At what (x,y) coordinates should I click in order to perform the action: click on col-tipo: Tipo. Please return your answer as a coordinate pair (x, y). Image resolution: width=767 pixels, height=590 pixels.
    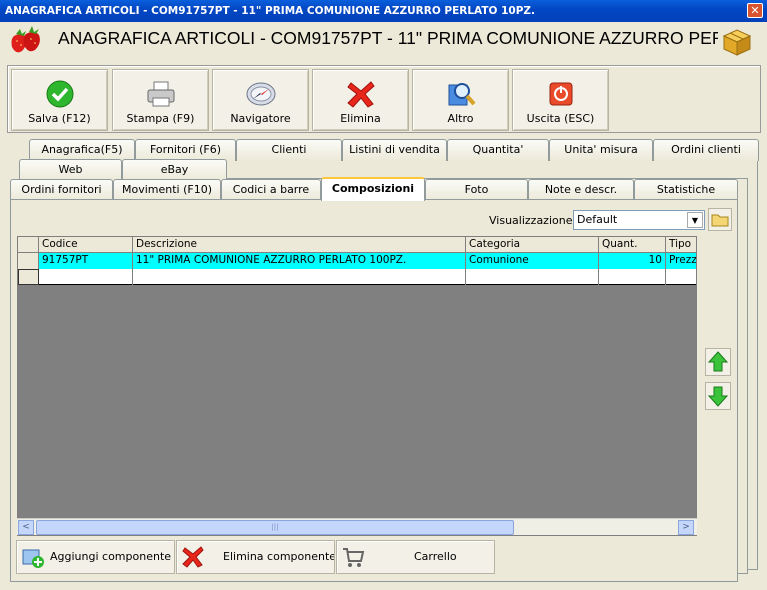
    Looking at the image, I should click on (681, 245).